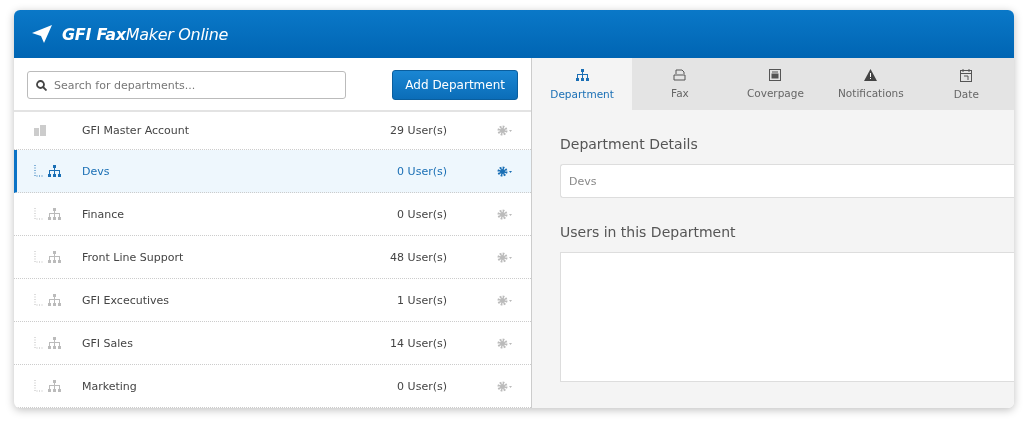 The image size is (1028, 424). I want to click on department-row: Devs 0 User(s), so click(272, 171).